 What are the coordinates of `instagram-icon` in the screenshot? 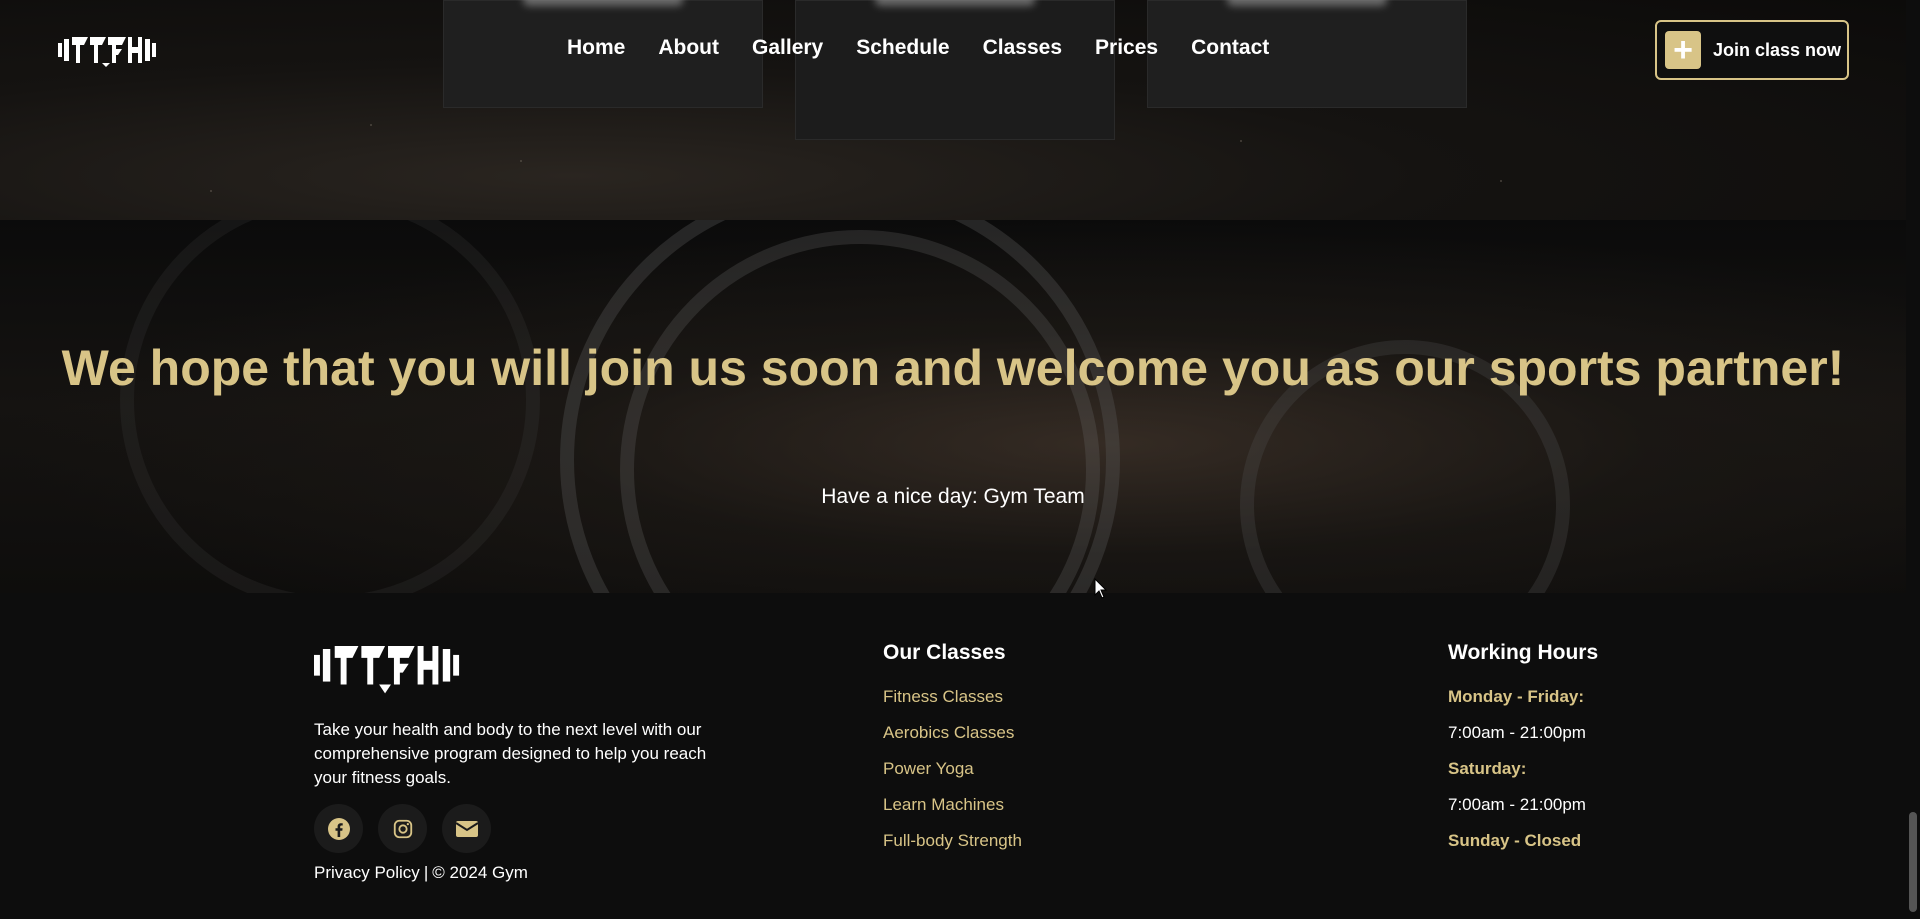 It's located at (402, 828).